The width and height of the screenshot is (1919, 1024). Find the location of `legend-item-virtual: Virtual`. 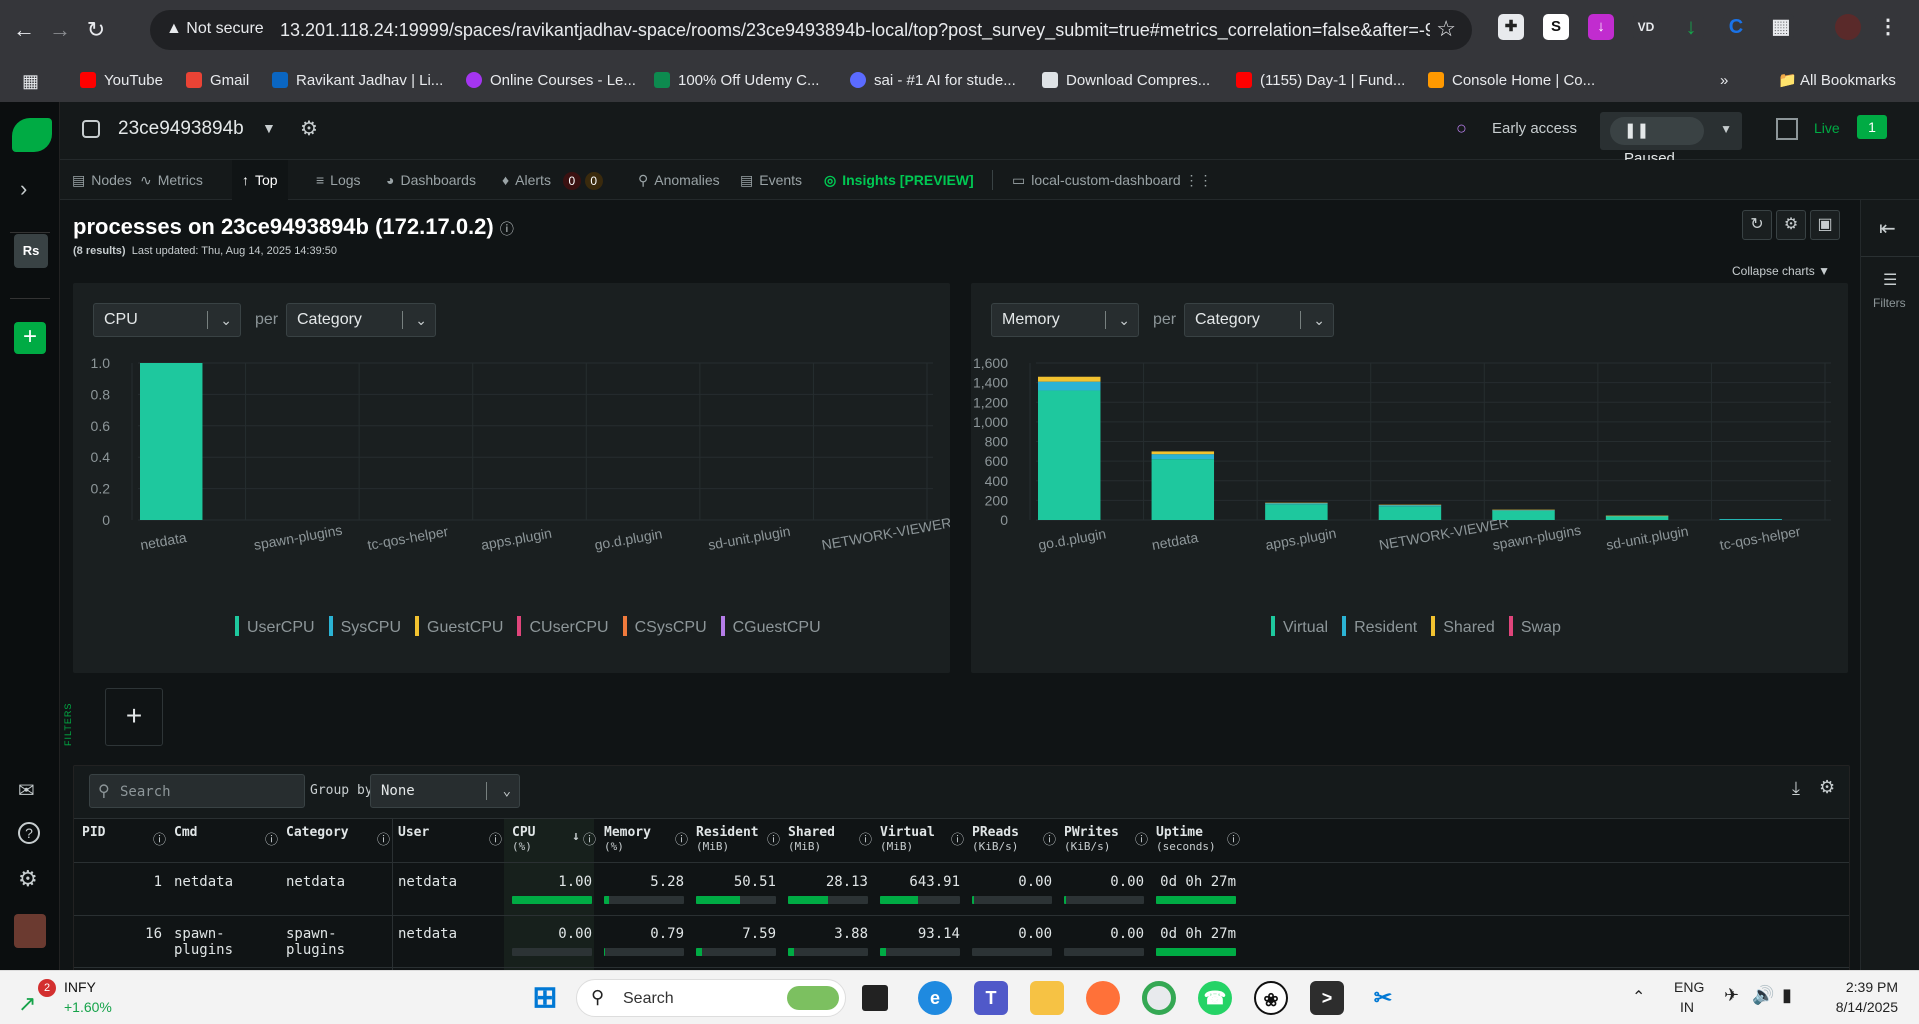

legend-item-virtual: Virtual is located at coordinates (1299, 626).